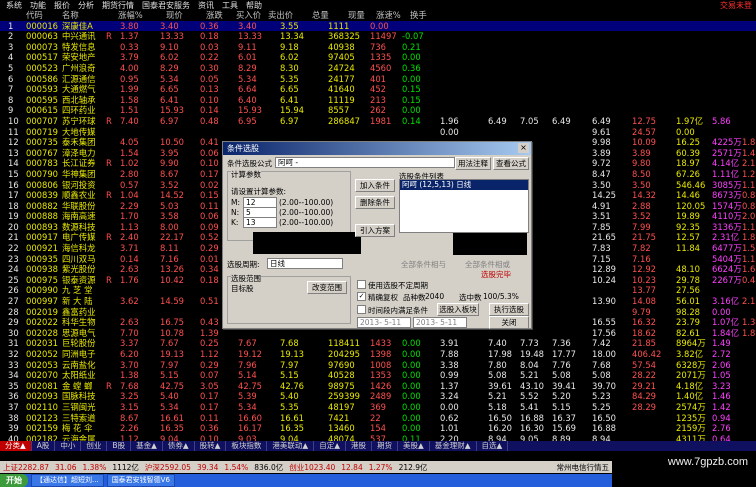  What do you see at coordinates (214, 15) in the screenshot?
I see `col-header: 涨跌` at bounding box center [214, 15].